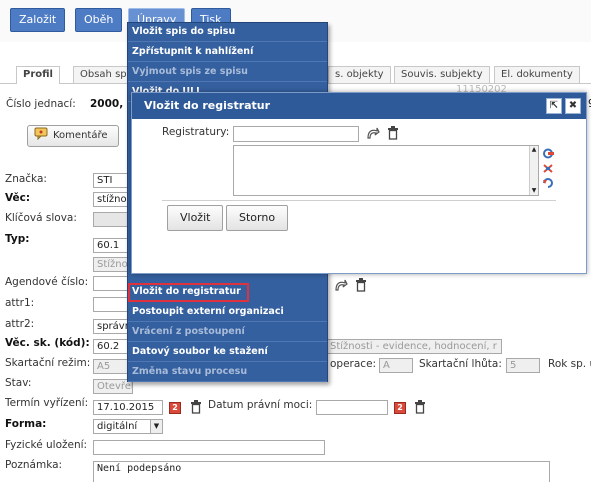 The height and width of the screenshot is (482, 591). What do you see at coordinates (48, 363) in the screenshot?
I see `skartacni-rezim-label: Skartační režim:` at bounding box center [48, 363].